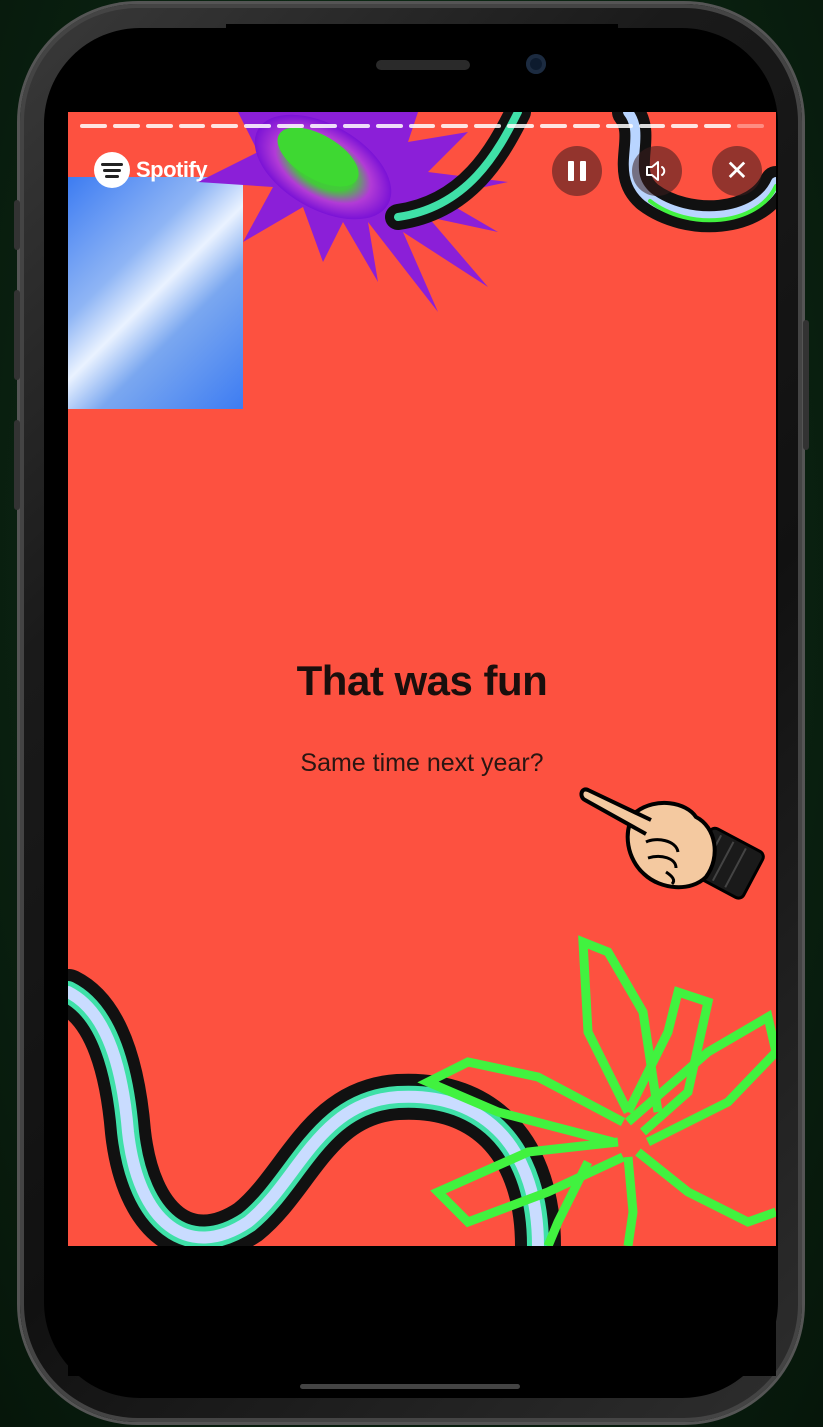 The height and width of the screenshot is (1427, 823). I want to click on close-icon: ✕, so click(737, 170).